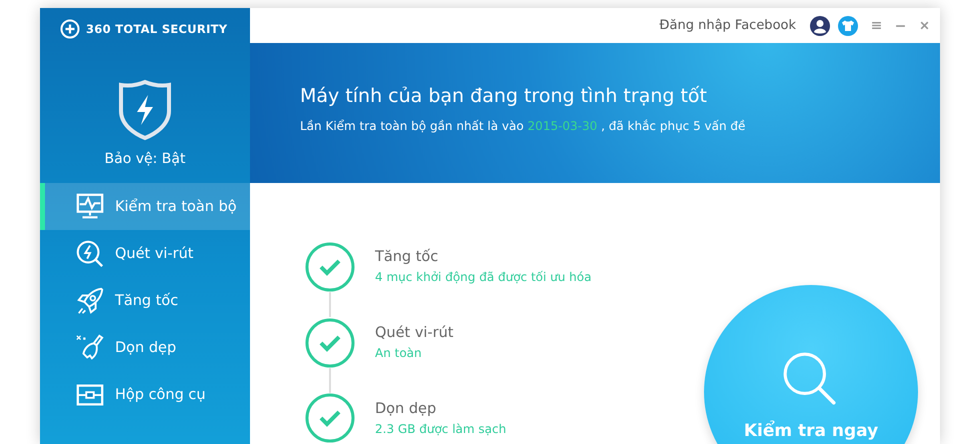  I want to click on sidebar-item: Hộp công cụ, so click(145, 394).